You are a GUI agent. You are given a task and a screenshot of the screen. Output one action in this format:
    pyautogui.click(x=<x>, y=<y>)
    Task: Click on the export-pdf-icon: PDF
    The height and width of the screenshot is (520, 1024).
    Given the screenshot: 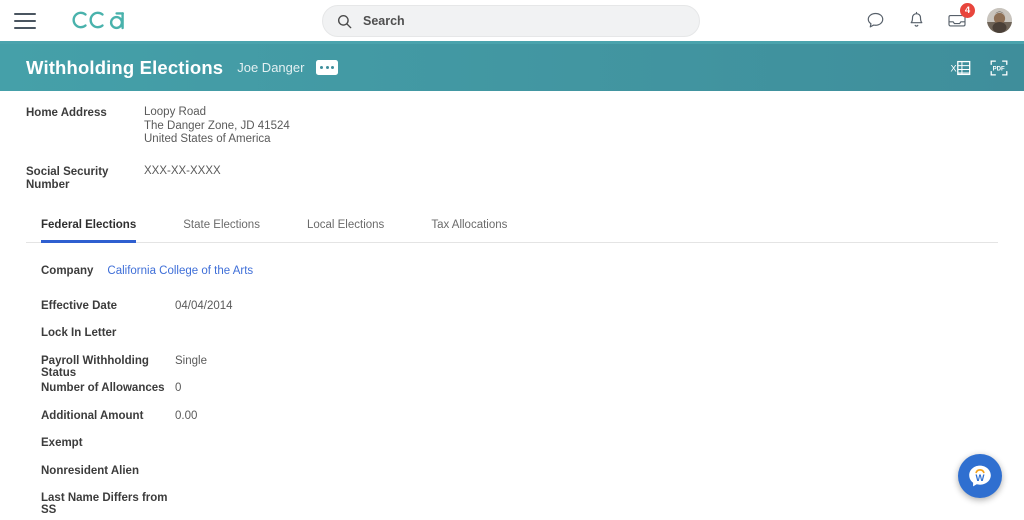 What is the action you would take?
    pyautogui.click(x=999, y=68)
    